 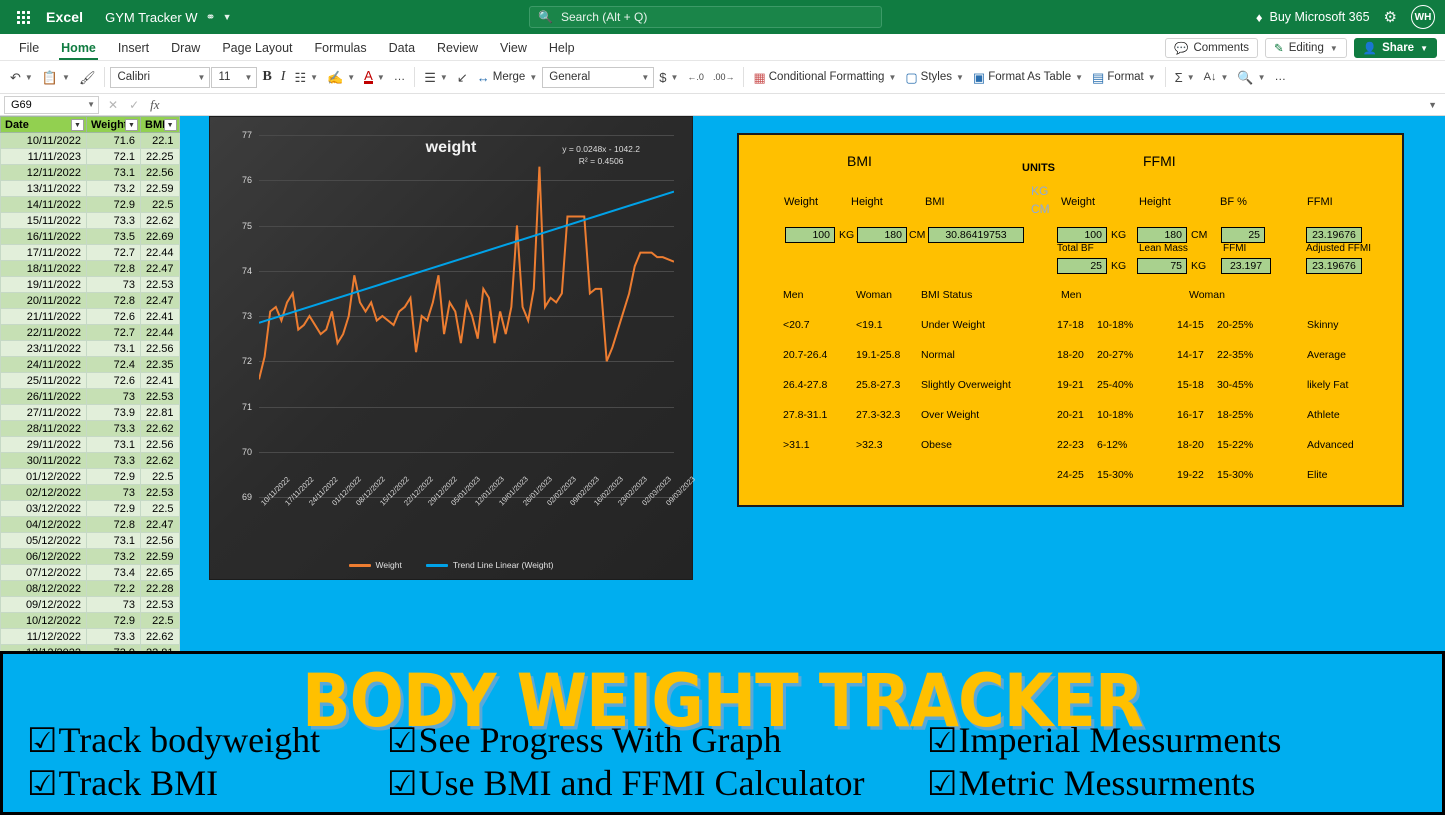 I want to click on expand-formula-bar-icon: ▼, so click(x=1434, y=105).